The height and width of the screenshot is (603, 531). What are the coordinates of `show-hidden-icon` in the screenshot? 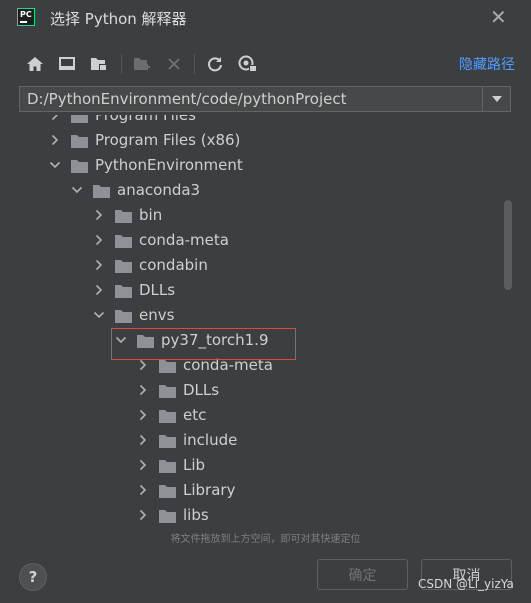 It's located at (248, 64).